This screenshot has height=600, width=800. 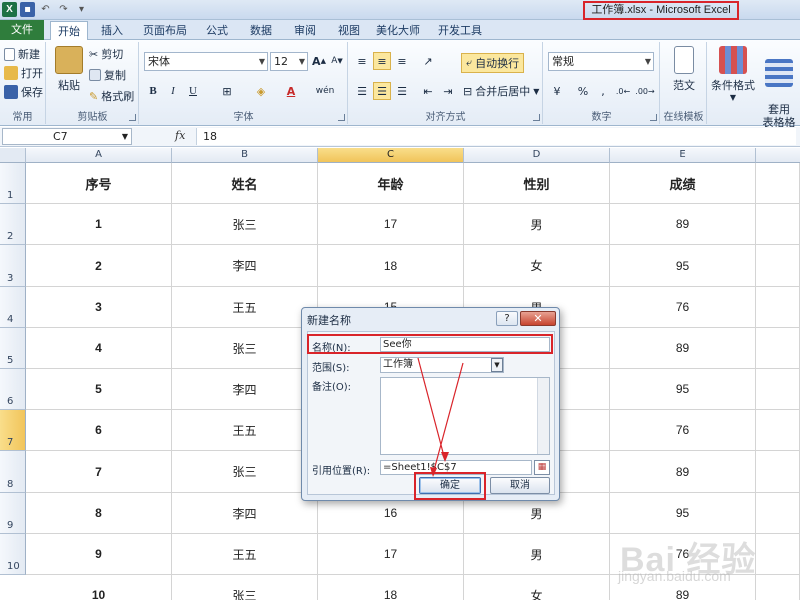 I want to click on table-cell: 6, so click(x=99, y=430).